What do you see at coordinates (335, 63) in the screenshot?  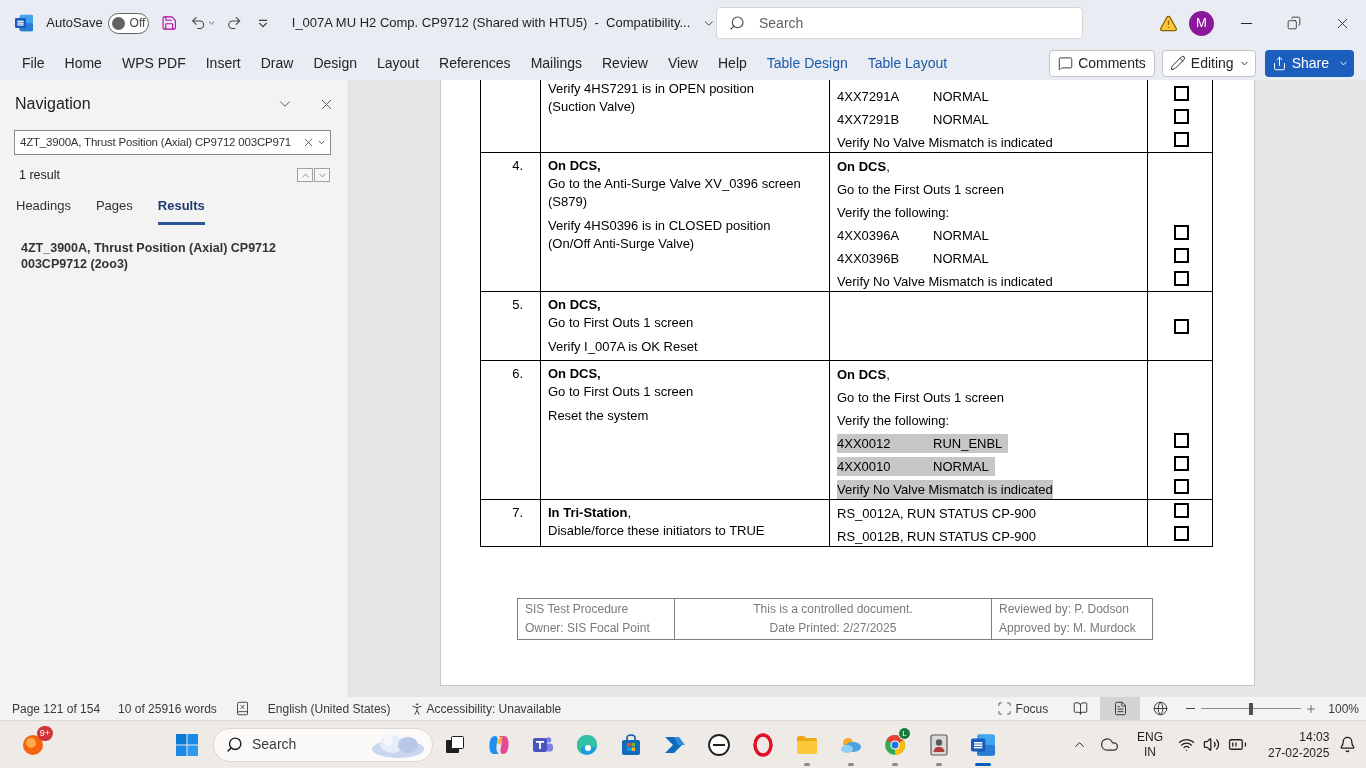 I see `ribbon-tab: Design` at bounding box center [335, 63].